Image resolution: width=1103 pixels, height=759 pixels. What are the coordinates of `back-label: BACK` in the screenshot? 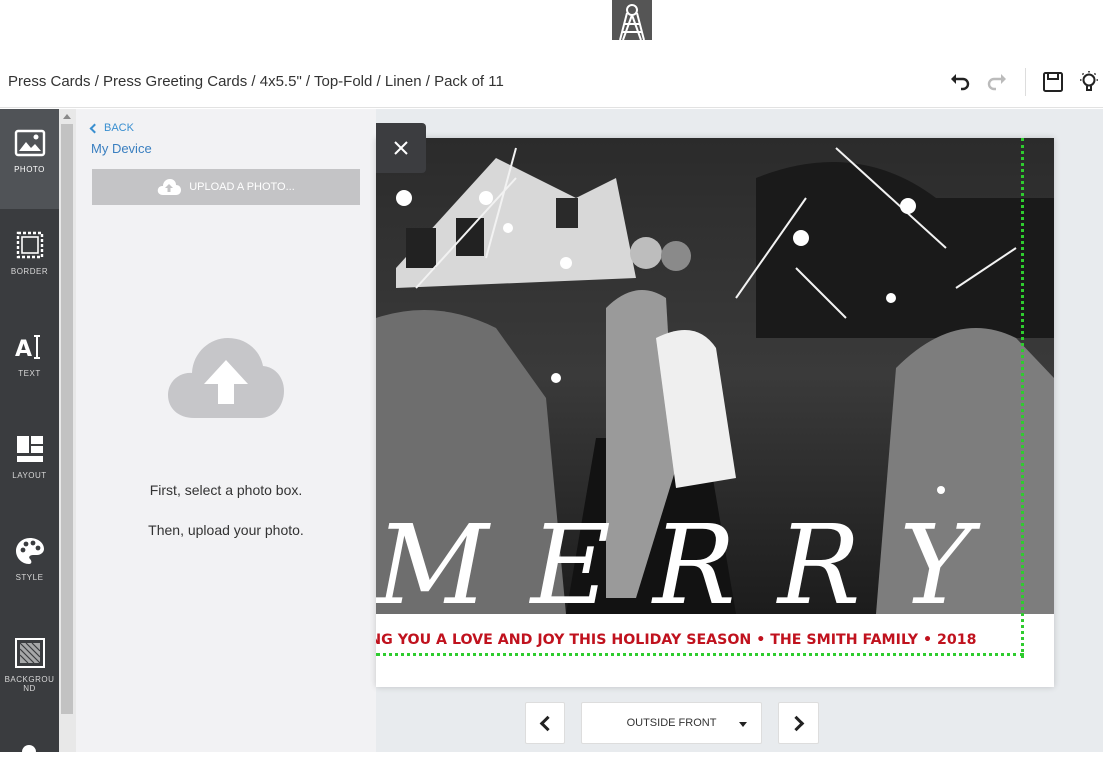 It's located at (119, 128).